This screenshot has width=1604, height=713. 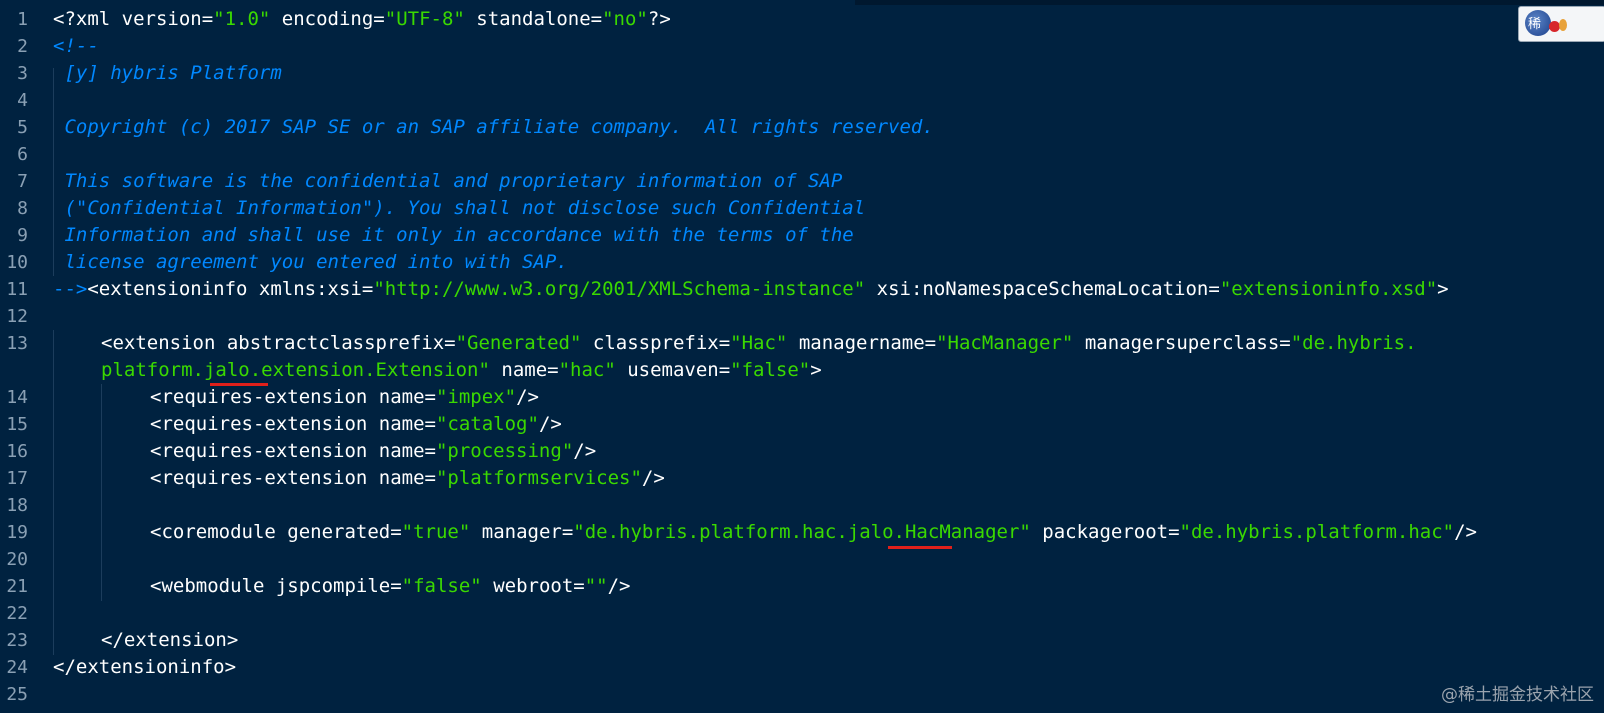 What do you see at coordinates (1328, 289) in the screenshot?
I see `attr-value: "extensioninfo.xsd"` at bounding box center [1328, 289].